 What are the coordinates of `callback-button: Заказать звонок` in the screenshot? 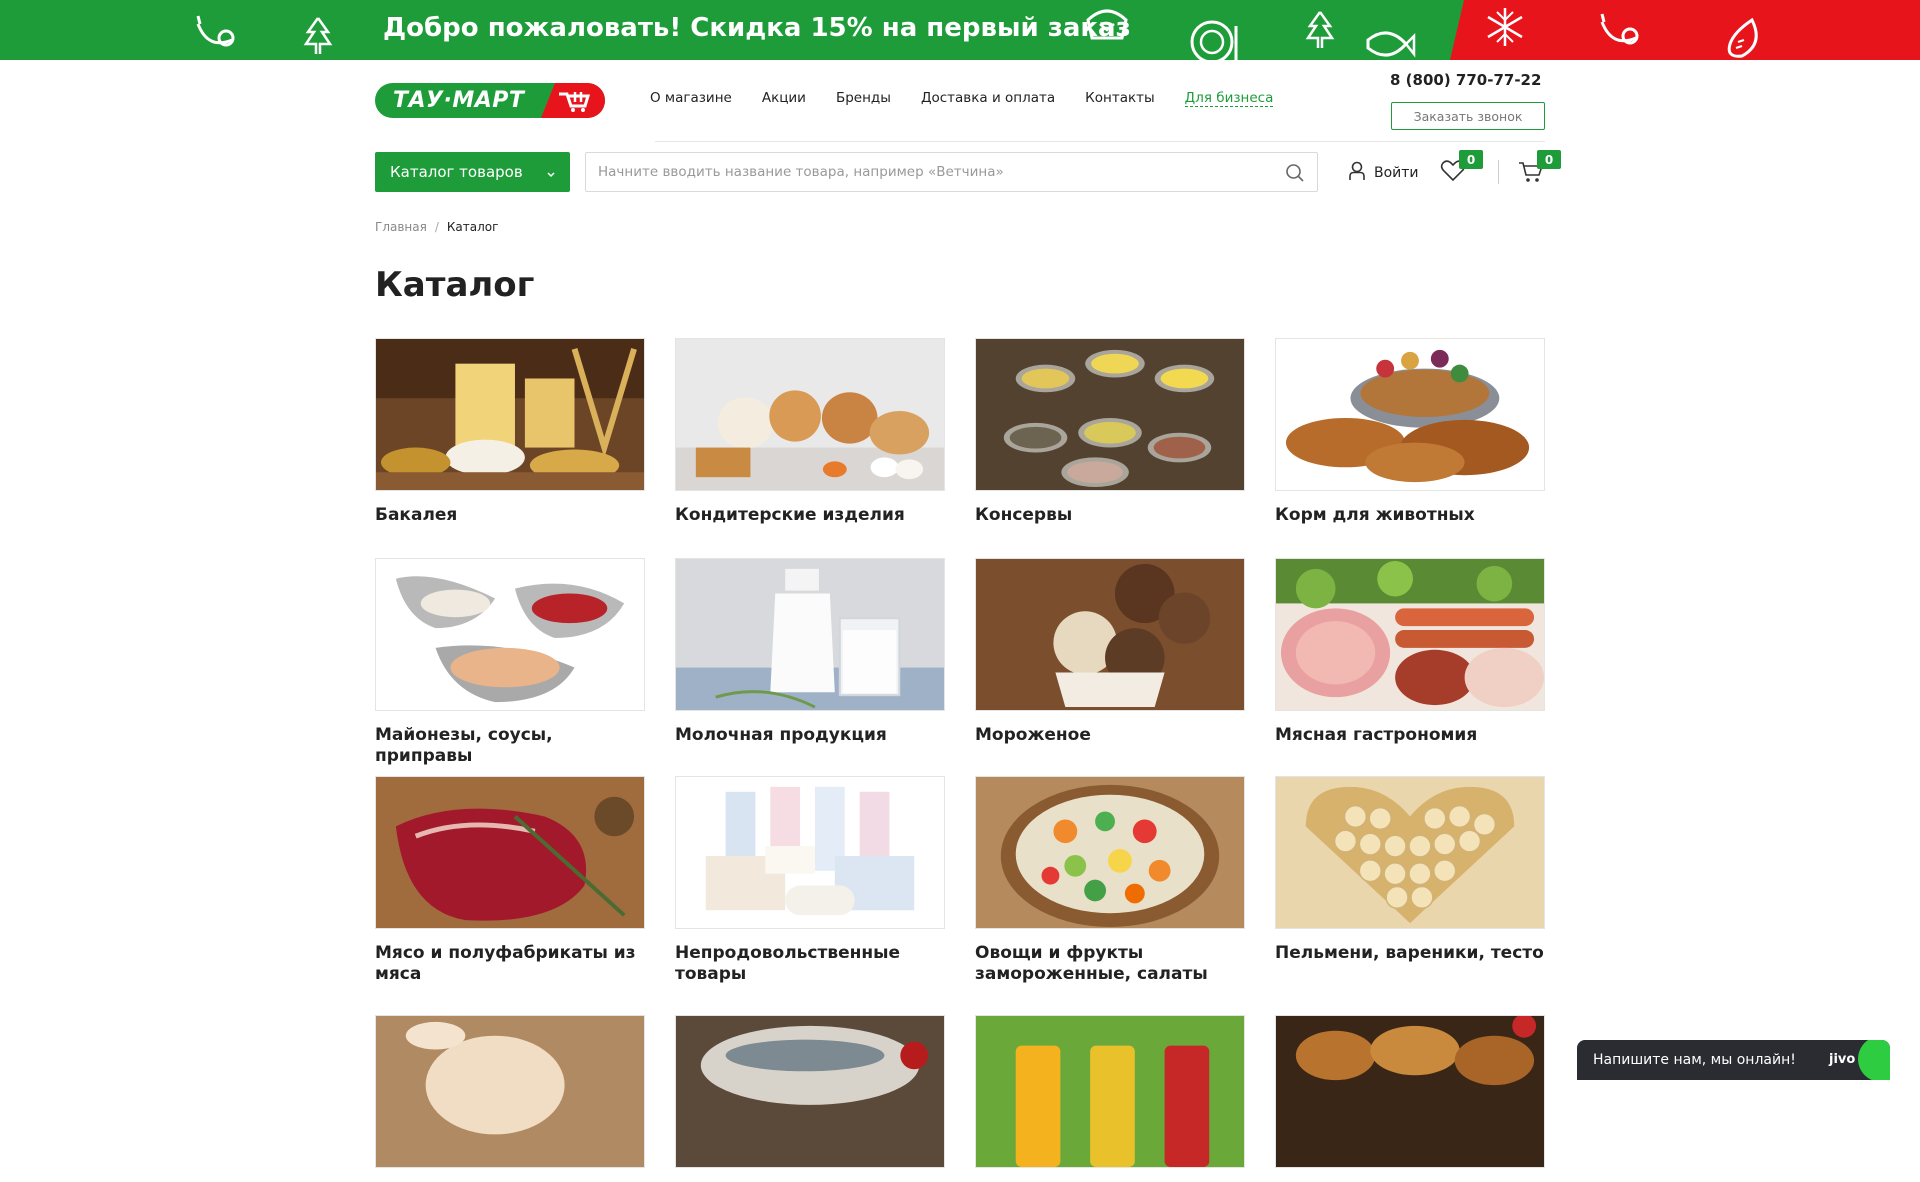 It's located at (1468, 116).